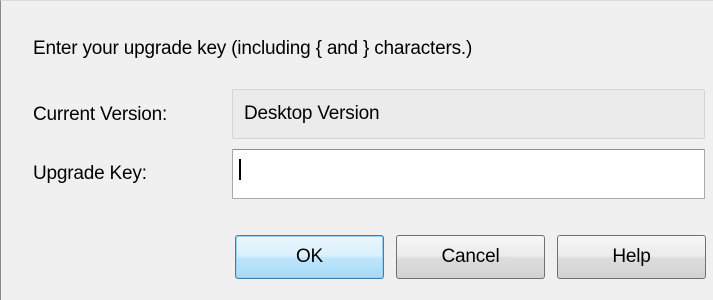  Describe the element at coordinates (468, 114) in the screenshot. I see `current-version-field: Desktop Version` at that location.